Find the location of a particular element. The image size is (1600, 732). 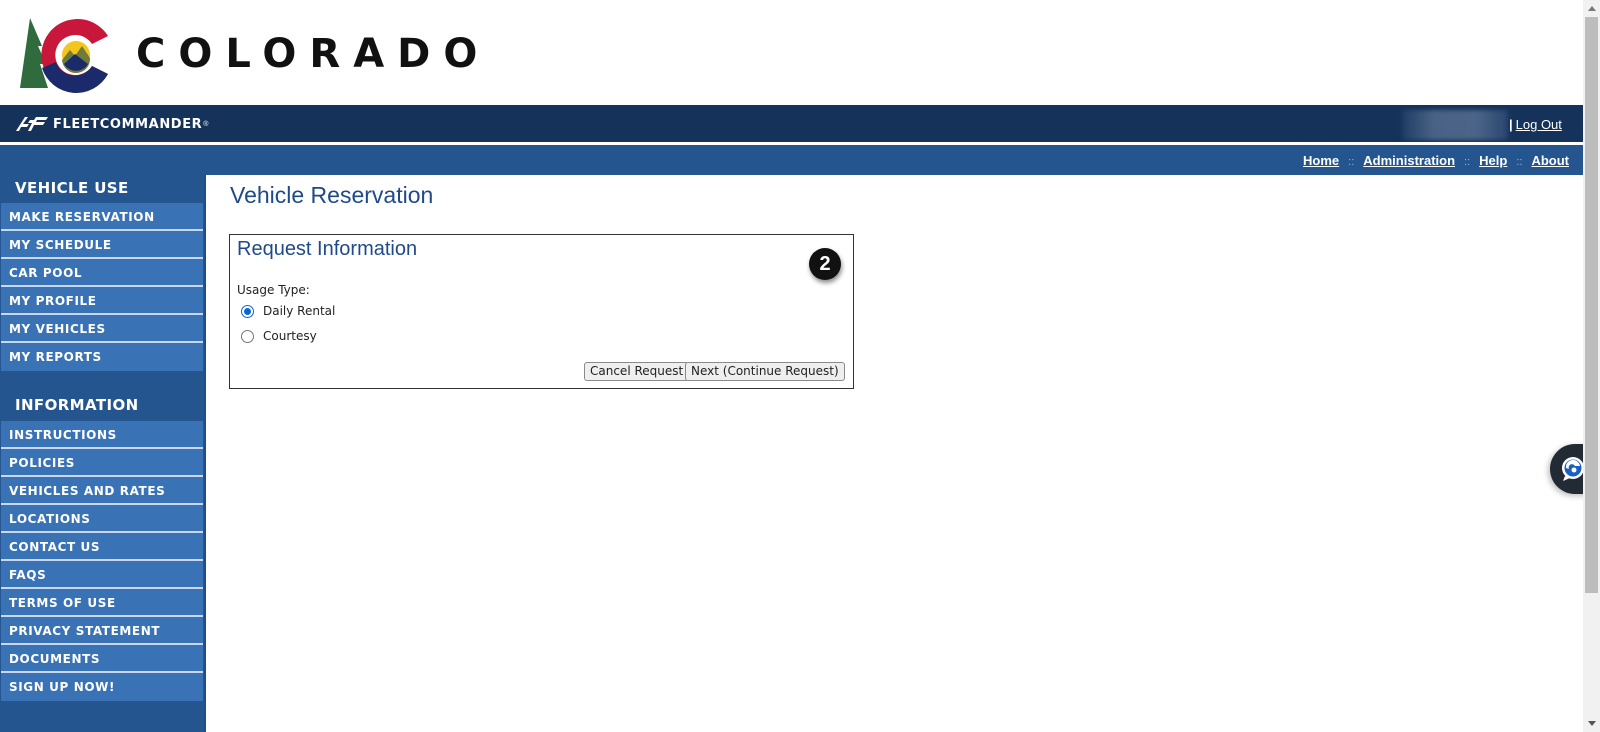

nav-links: Home:: Administration:: Help:: About is located at coordinates (1436, 160).